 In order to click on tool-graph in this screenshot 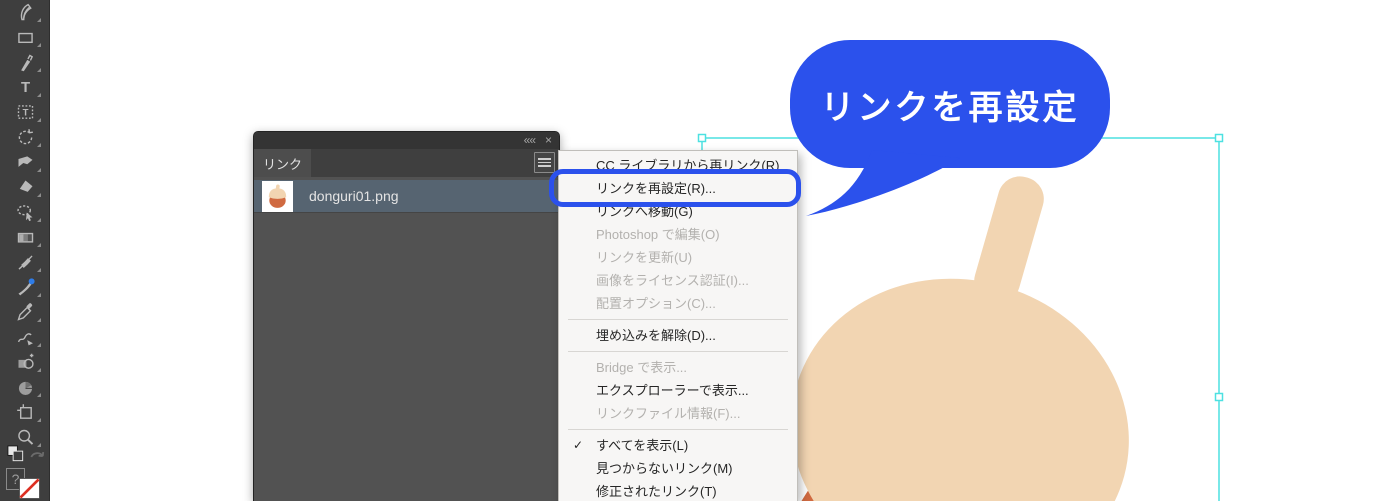, I will do `click(25, 387)`.